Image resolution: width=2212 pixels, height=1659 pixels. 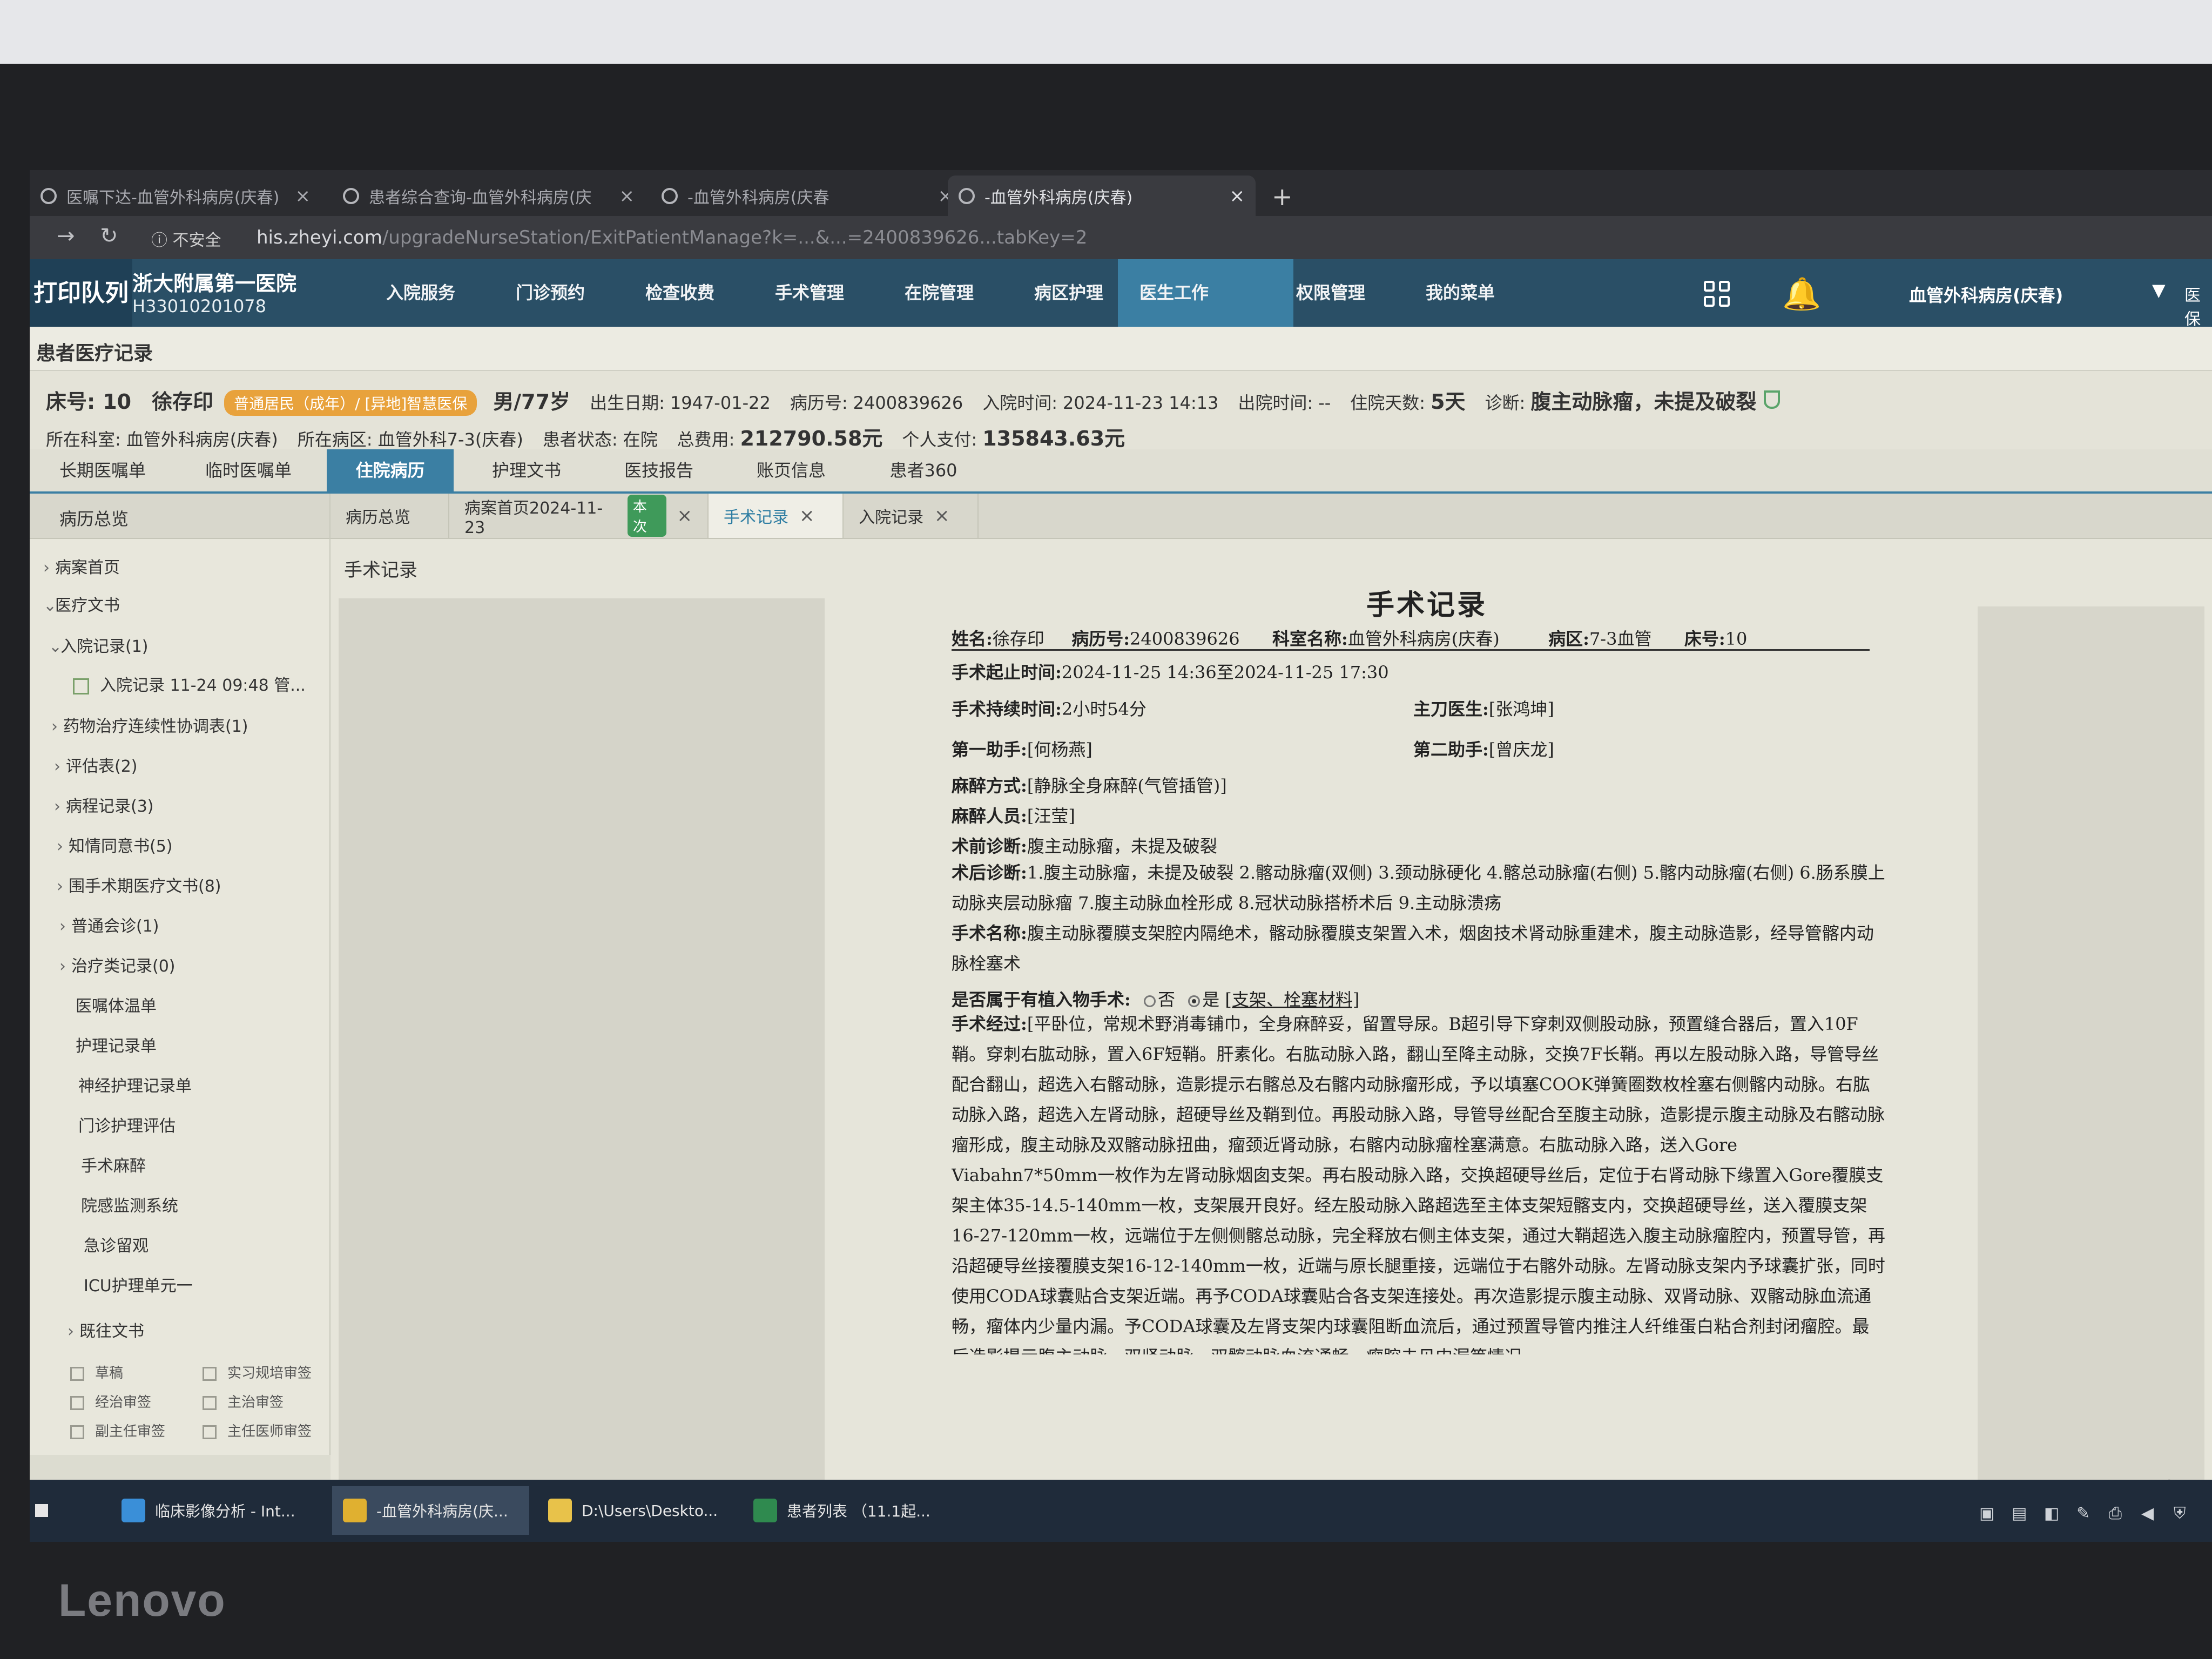 I want to click on page-title: 患者医疗记录, so click(x=94, y=353).